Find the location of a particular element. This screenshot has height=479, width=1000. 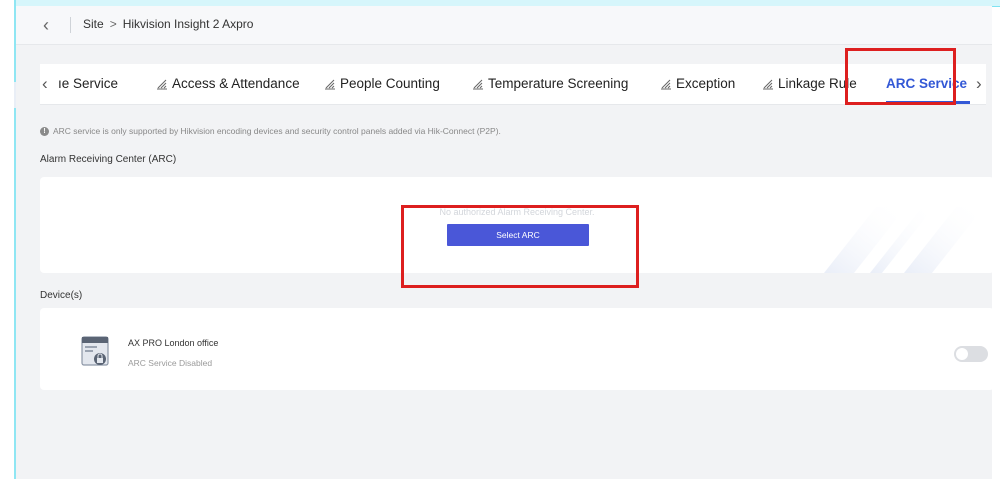

device-name: AX PRO London office is located at coordinates (173, 343).